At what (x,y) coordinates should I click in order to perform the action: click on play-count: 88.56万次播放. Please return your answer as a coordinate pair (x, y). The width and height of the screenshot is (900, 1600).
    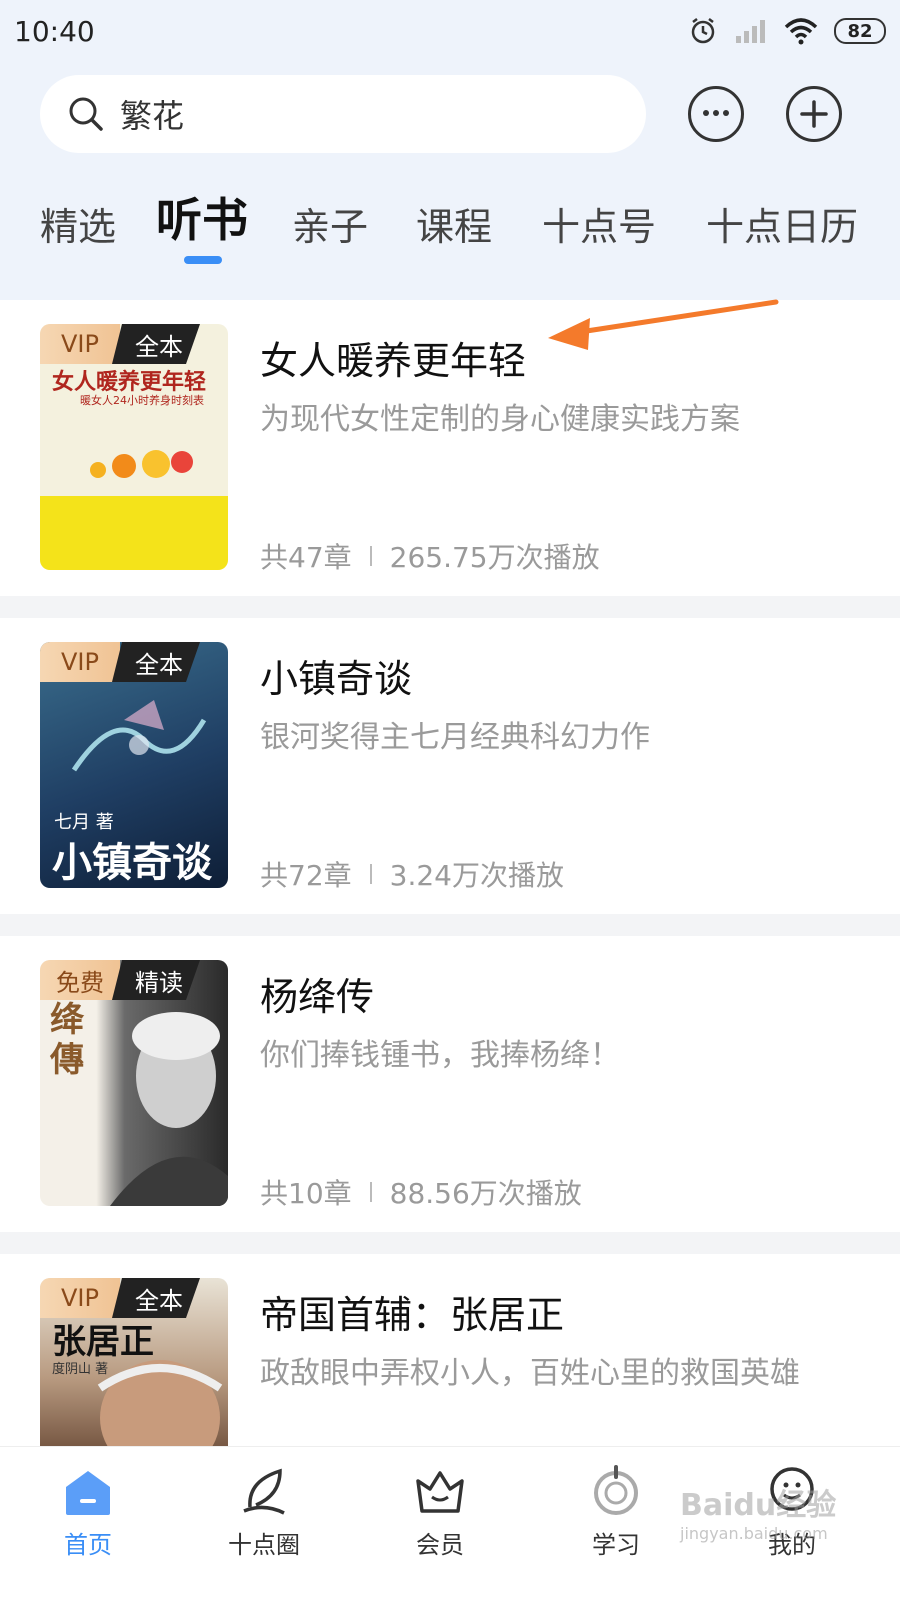
    Looking at the image, I should click on (485, 1193).